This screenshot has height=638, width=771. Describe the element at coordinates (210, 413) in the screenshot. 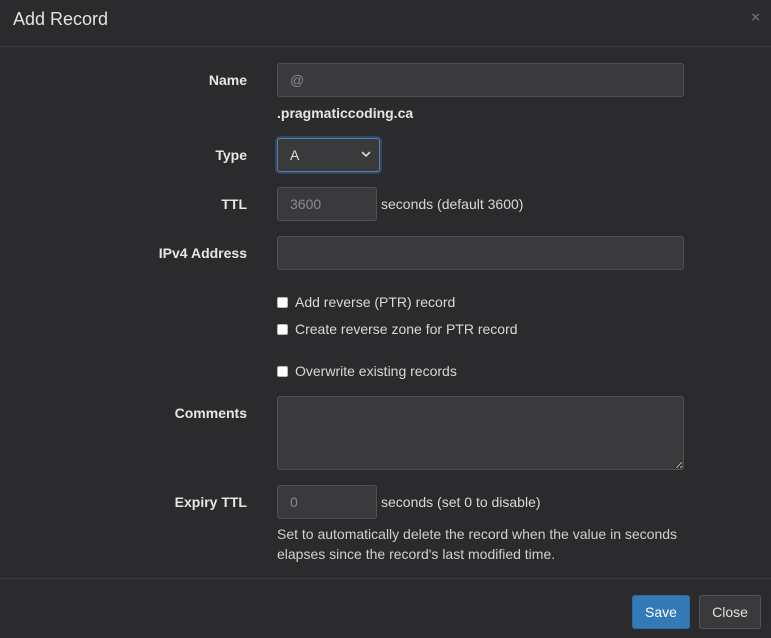

I see `comments-label: Comments` at that location.